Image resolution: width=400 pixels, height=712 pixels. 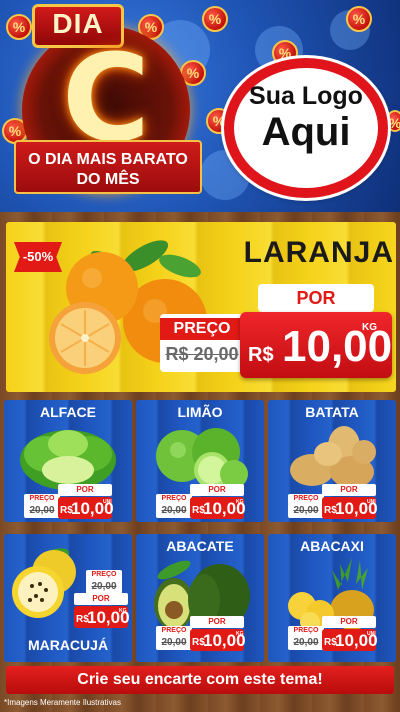 What do you see at coordinates (202, 458) in the screenshot?
I see `lime-image` at bounding box center [202, 458].